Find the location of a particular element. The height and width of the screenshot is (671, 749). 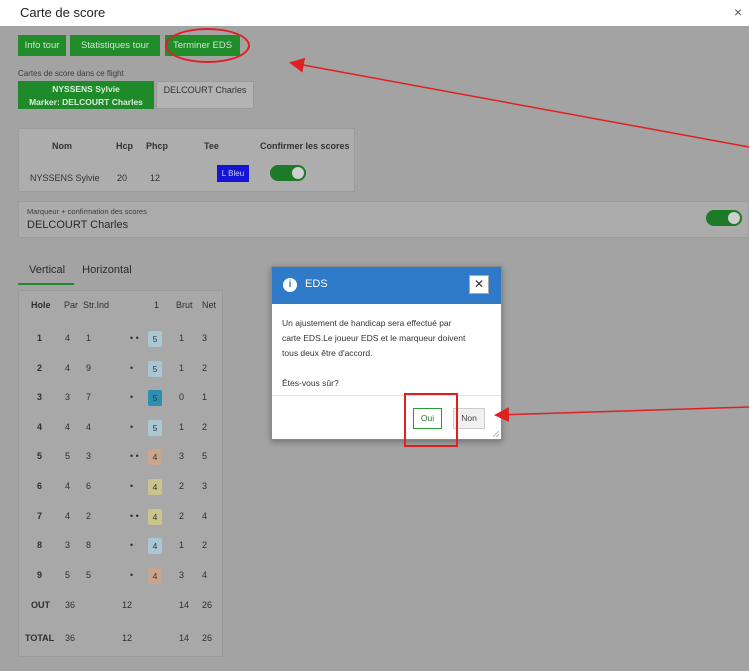

annotation-arrow-terminer is located at coordinates (519, 102).